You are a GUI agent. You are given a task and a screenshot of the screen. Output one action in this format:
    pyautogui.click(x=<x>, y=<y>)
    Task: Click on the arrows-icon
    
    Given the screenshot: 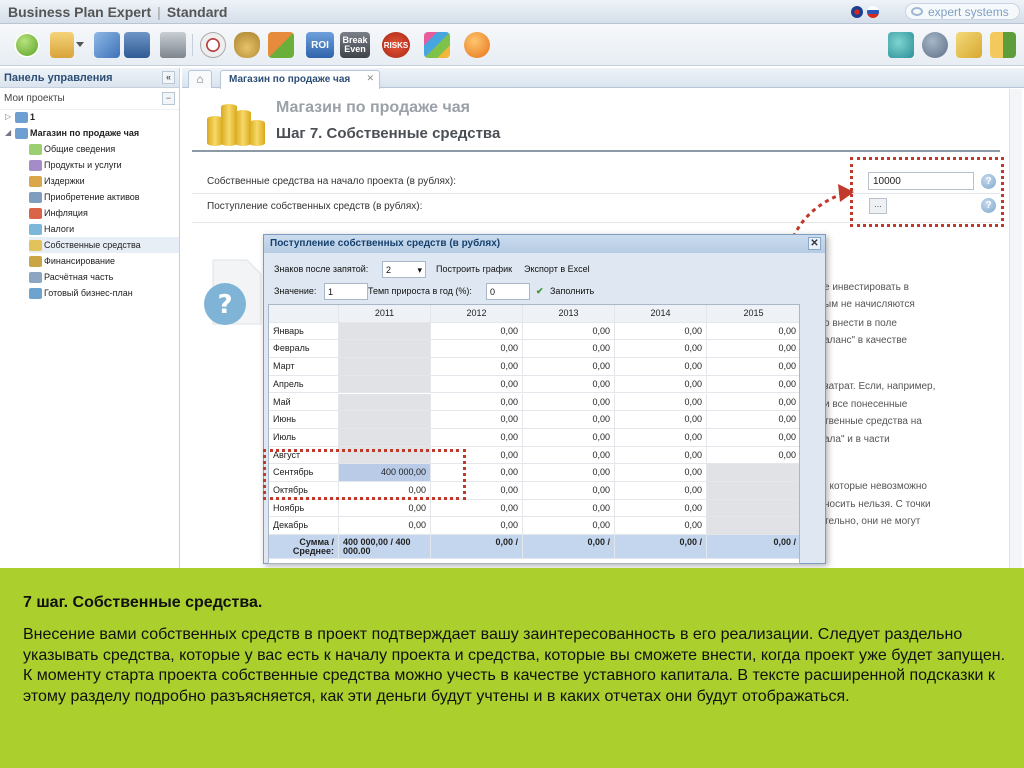 What is the action you would take?
    pyautogui.click(x=281, y=45)
    